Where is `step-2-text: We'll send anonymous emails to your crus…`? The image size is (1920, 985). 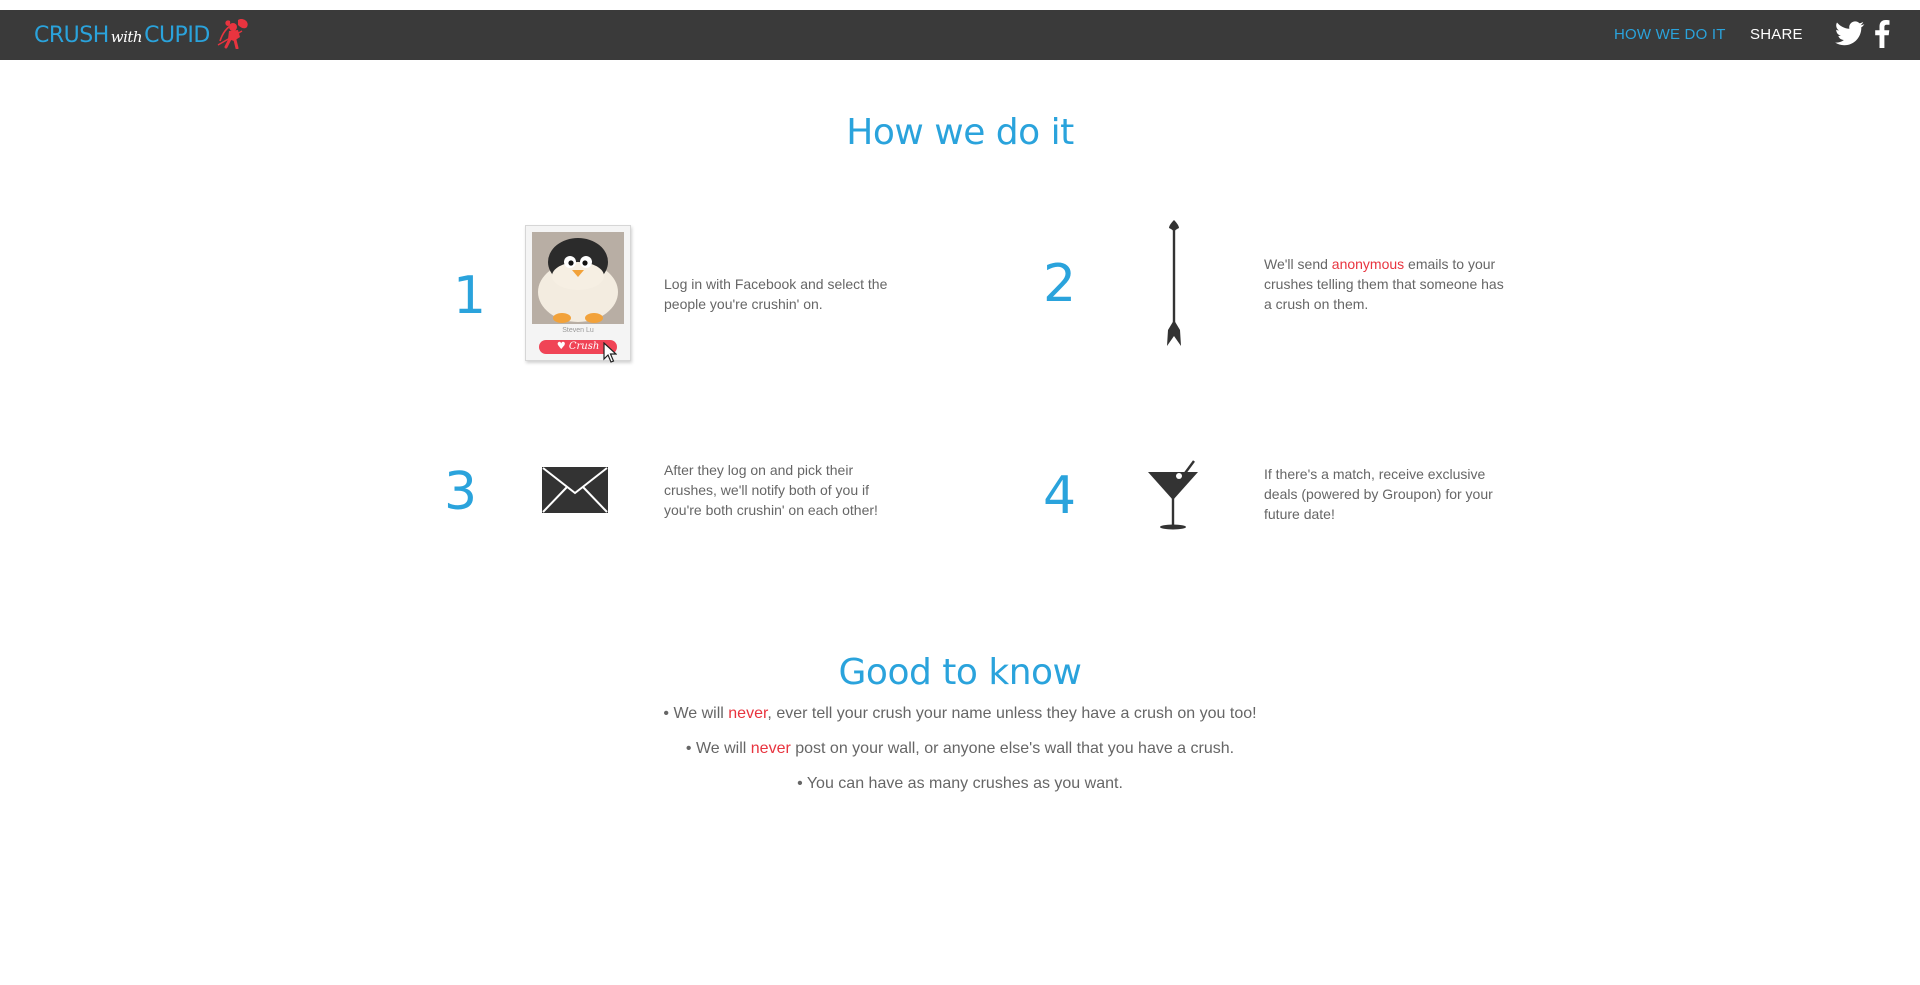 step-2-text: We'll send anonymous emails to your crus… is located at coordinates (1384, 284).